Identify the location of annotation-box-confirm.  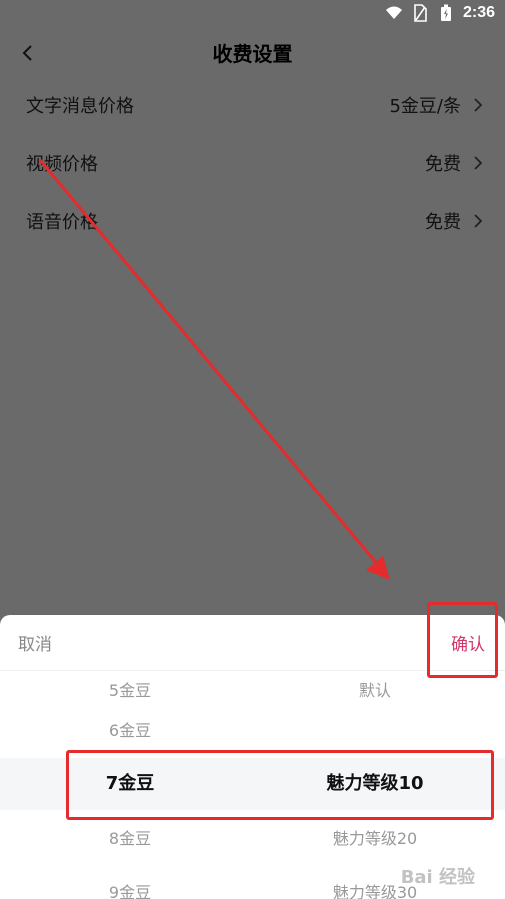
(462, 640).